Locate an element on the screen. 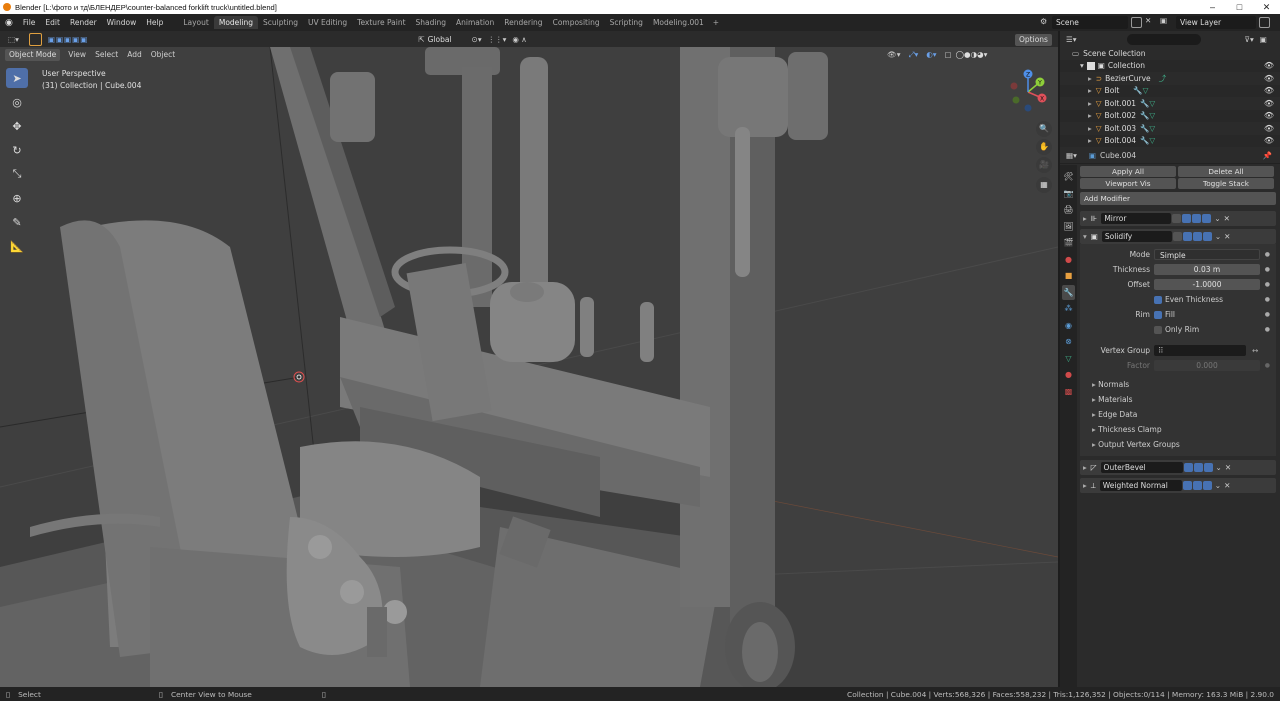 Image resolution: width=1280 pixels, height=701 pixels. pan-hand-icon: ✋ is located at coordinates (1044, 147).